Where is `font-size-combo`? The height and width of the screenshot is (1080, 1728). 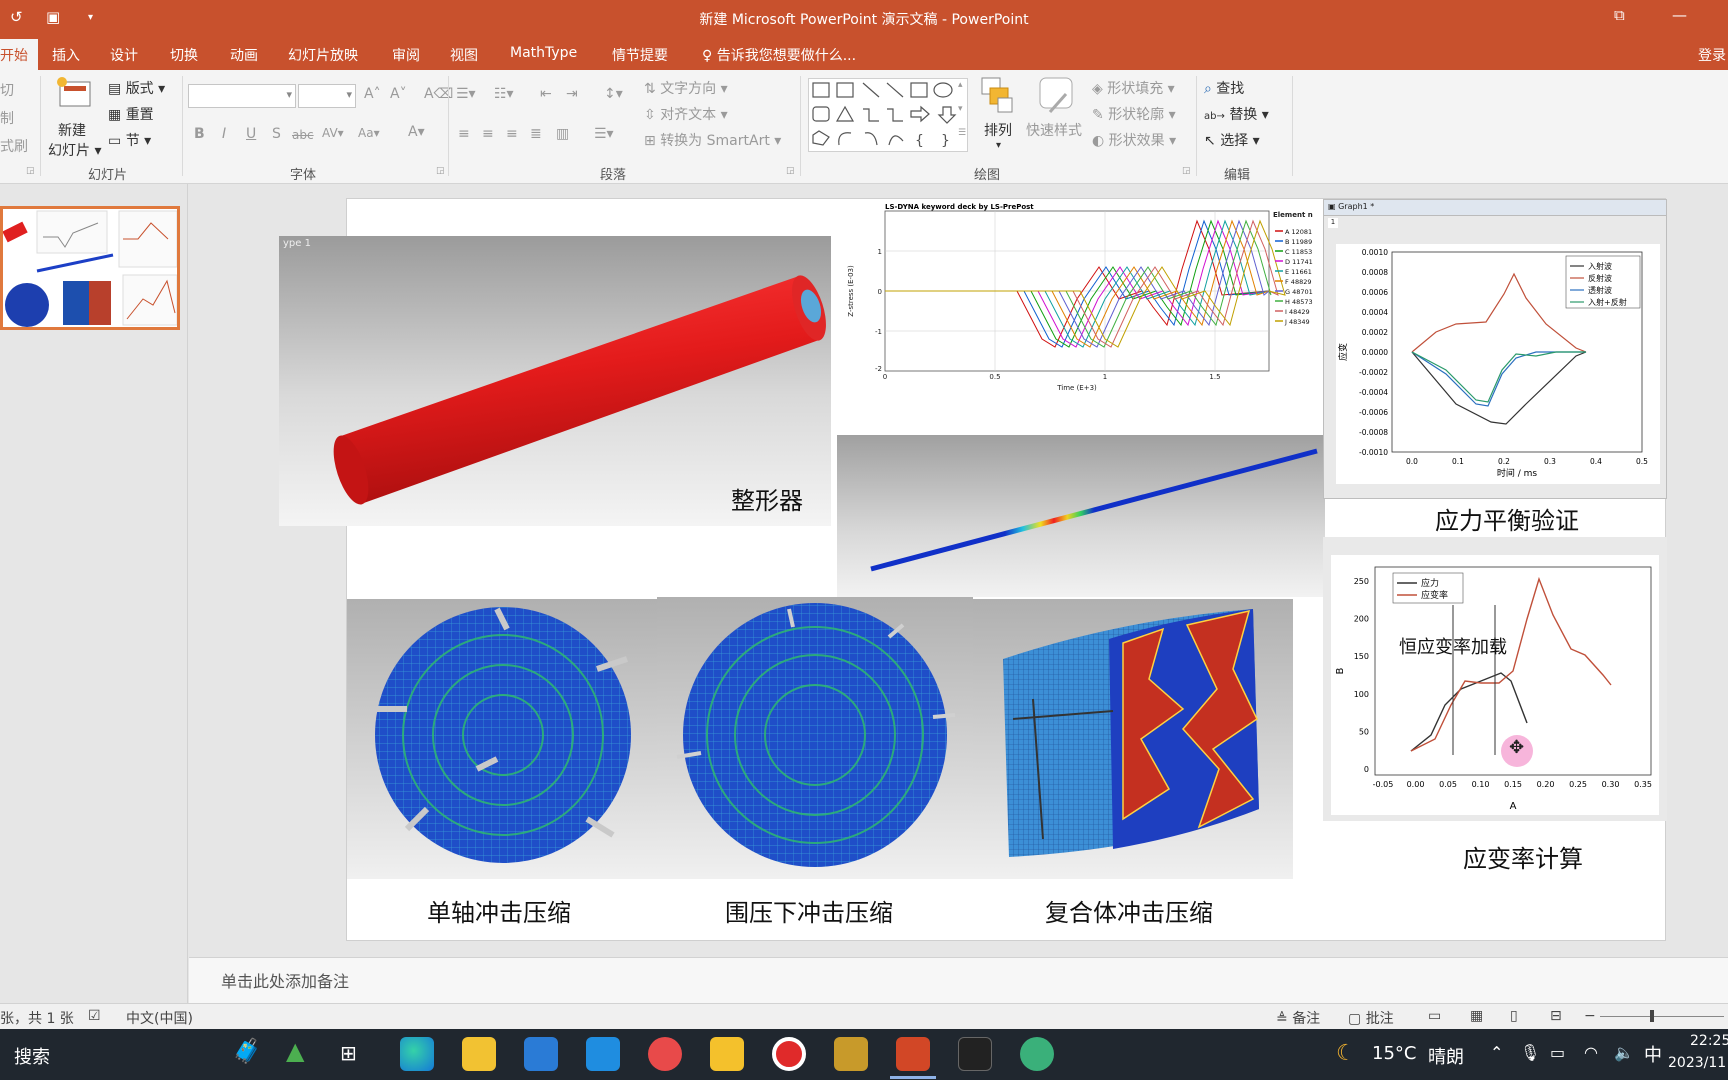
font-size-combo is located at coordinates (327, 96).